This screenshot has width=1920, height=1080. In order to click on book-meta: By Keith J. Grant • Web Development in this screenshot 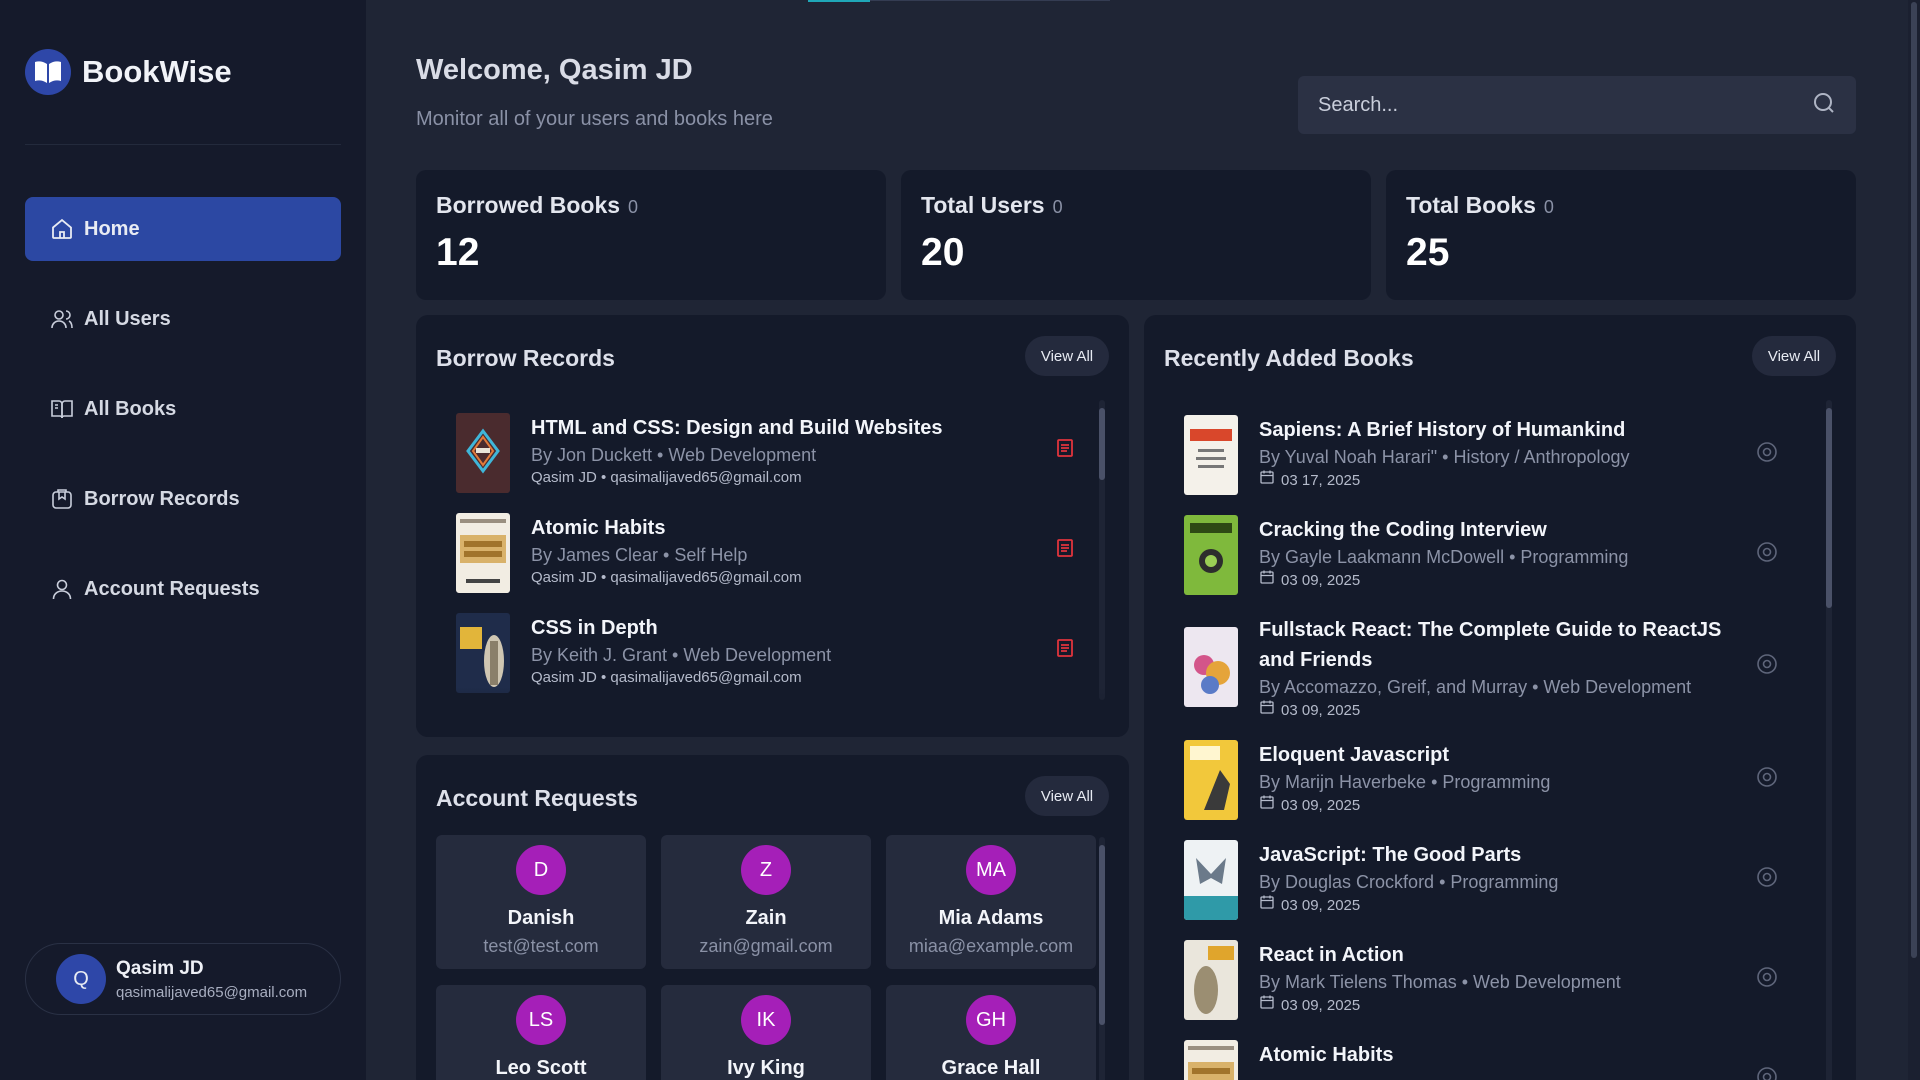, I will do `click(681, 655)`.